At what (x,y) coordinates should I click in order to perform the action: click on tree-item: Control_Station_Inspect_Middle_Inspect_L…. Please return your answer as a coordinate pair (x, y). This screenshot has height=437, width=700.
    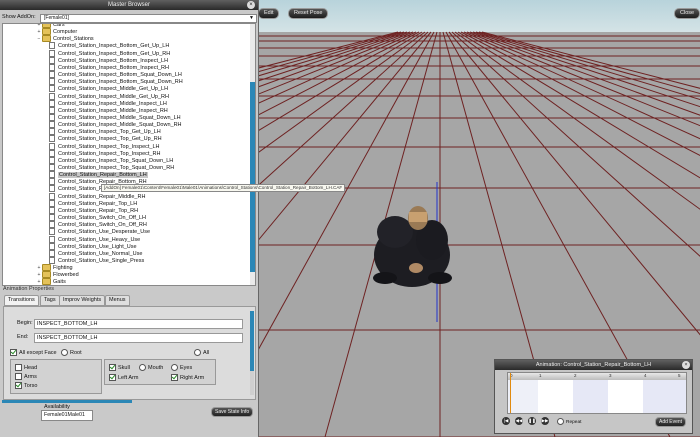
    Looking at the image, I should click on (108, 103).